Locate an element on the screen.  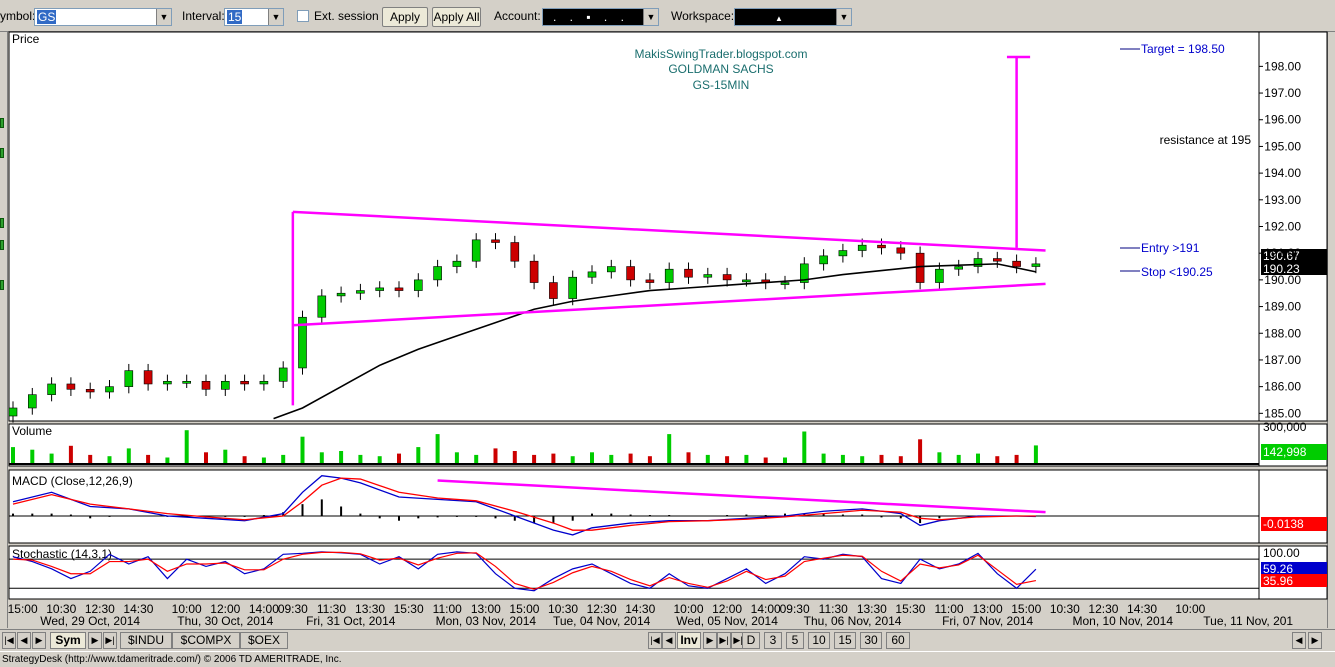
price-tick-label: 187.00 is located at coordinates (1282, 360).